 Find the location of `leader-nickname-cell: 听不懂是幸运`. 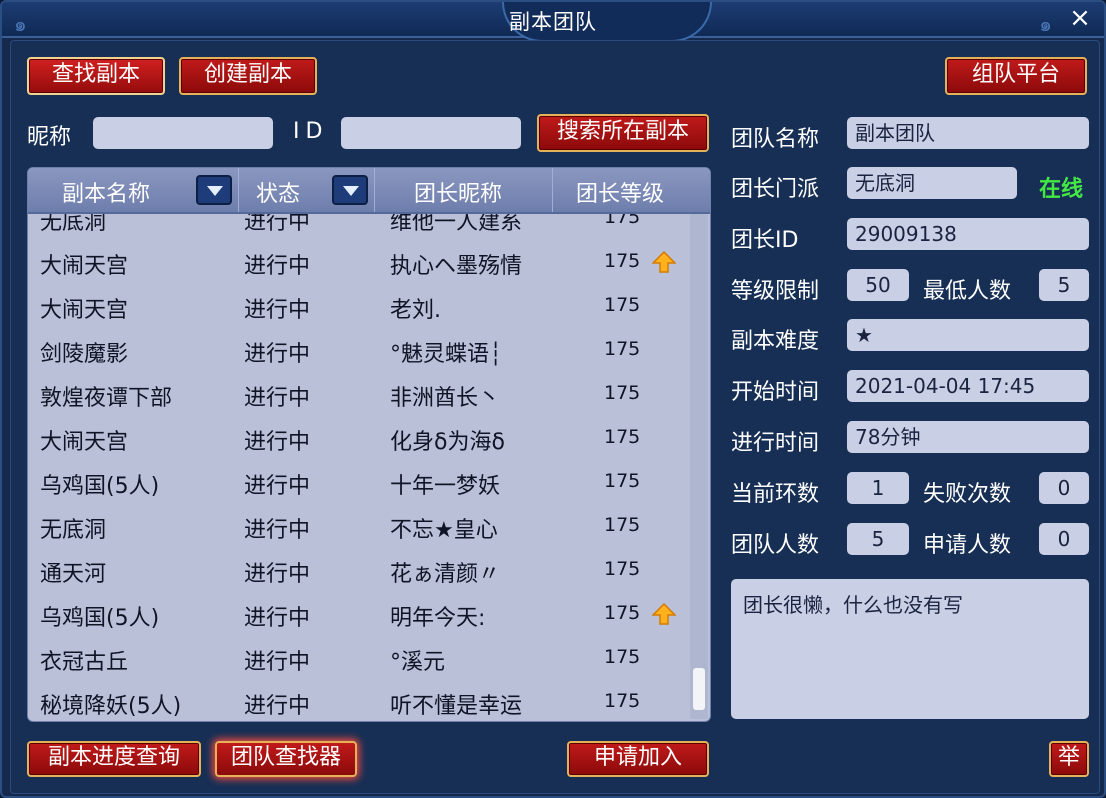

leader-nickname-cell: 听不懂是幸运 is located at coordinates (456, 706).